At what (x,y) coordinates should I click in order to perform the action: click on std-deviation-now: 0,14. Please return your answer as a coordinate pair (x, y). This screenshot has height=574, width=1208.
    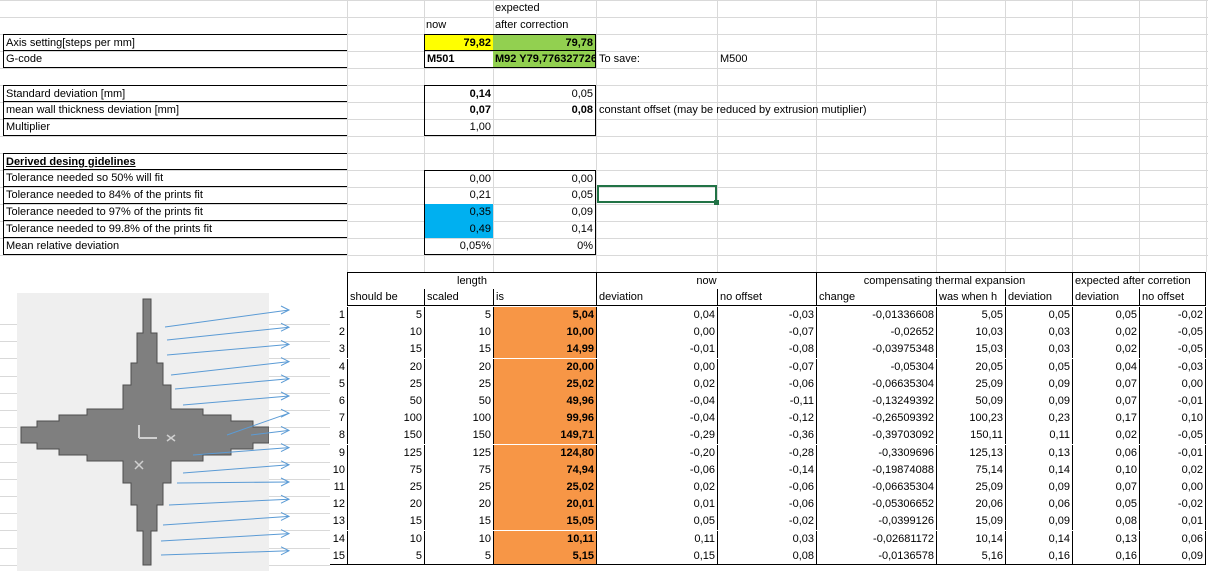
    Looking at the image, I should click on (458, 93).